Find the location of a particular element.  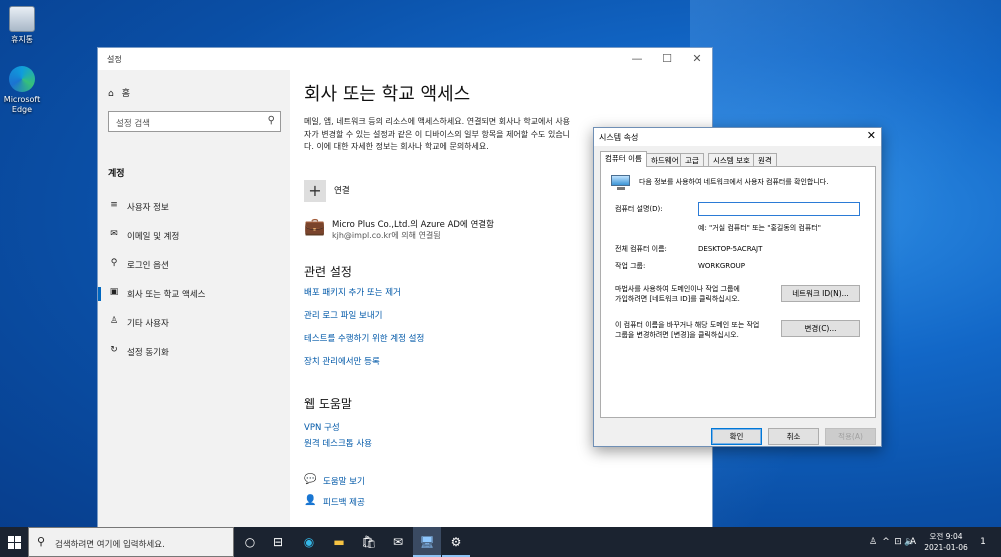

edge-icon: ◉ is located at coordinates (309, 542).